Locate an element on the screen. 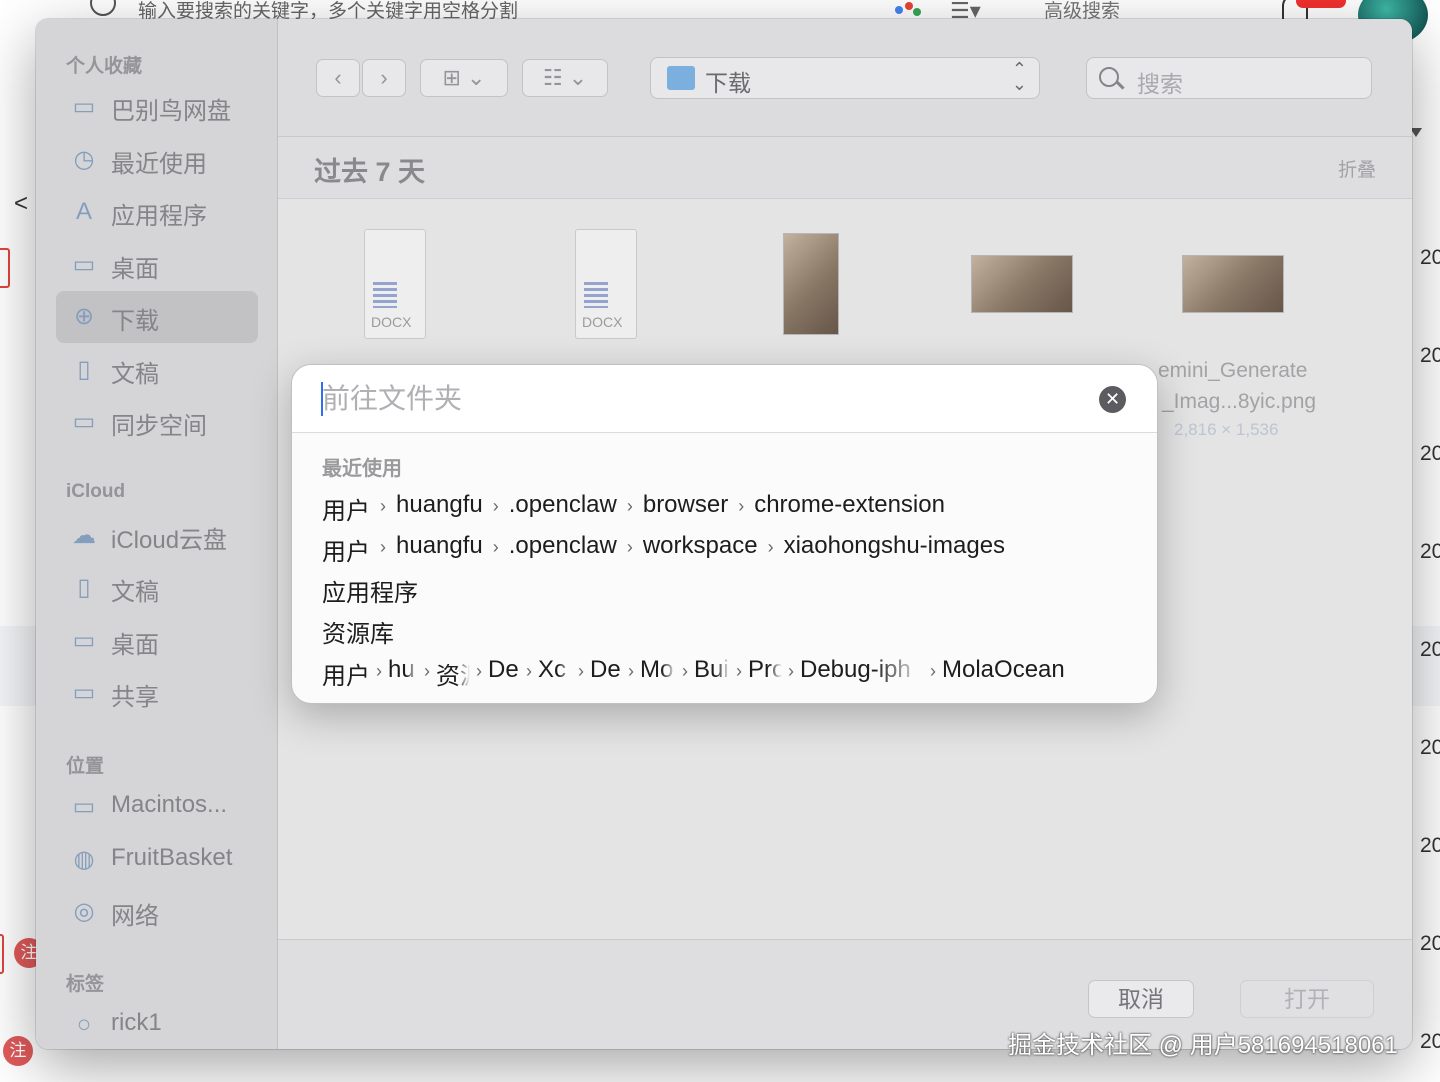  share-icon: < is located at coordinates (21, 204).